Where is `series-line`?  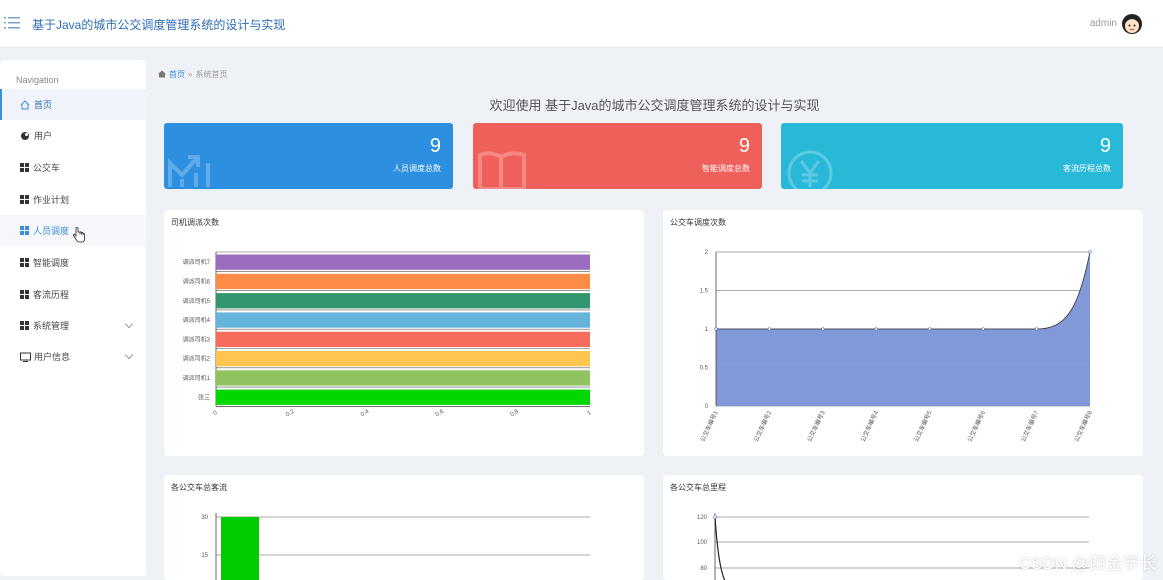
series-line is located at coordinates (720, 548).